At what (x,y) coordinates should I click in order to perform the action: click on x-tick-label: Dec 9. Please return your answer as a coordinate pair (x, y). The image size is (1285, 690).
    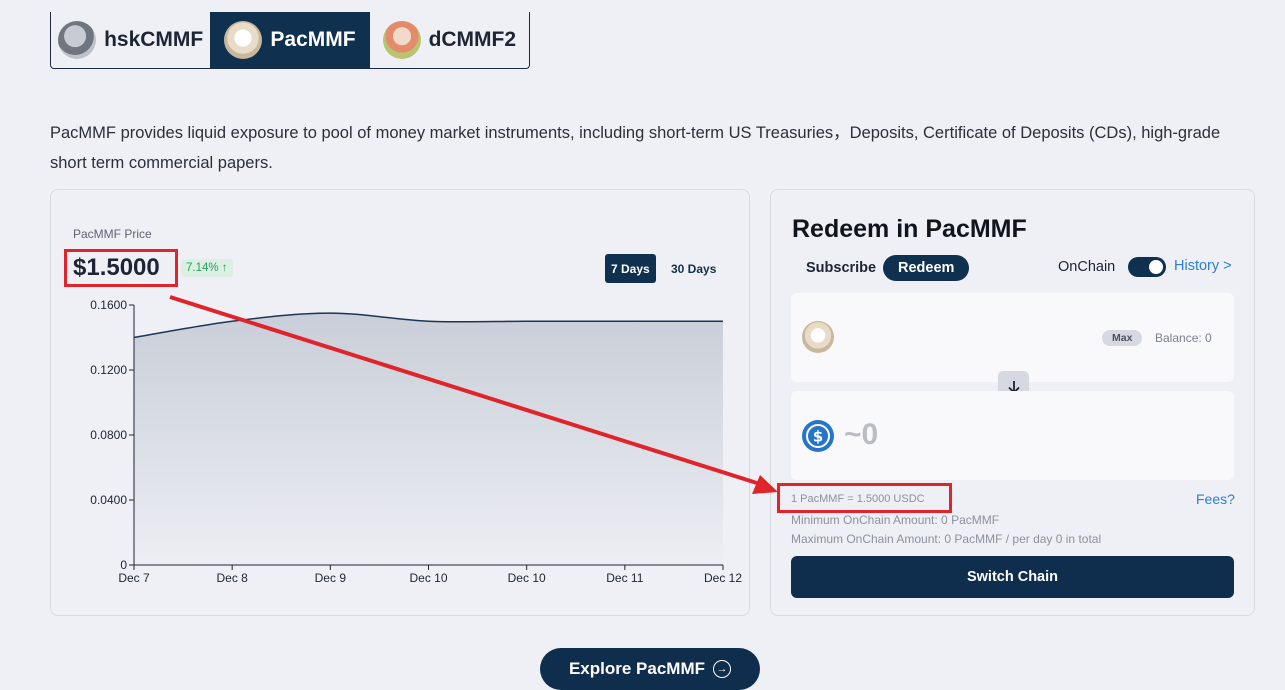
    Looking at the image, I should click on (331, 578).